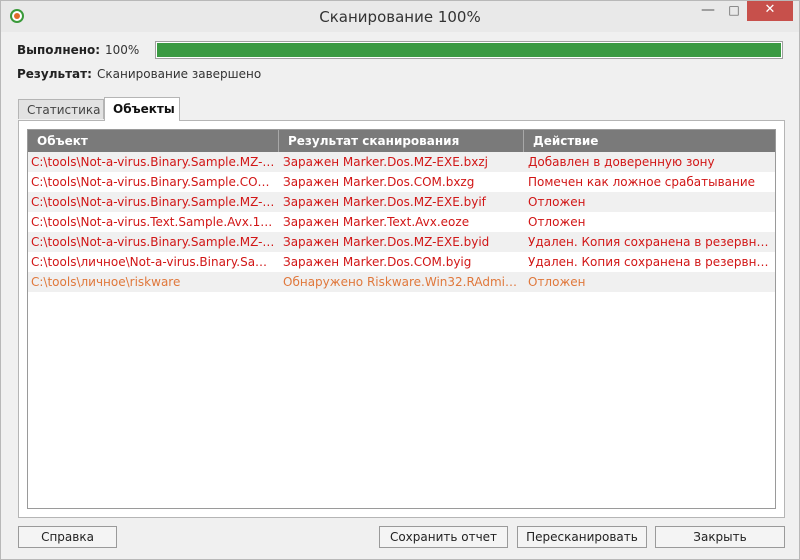  I want to click on column-header-action: Действие, so click(649, 141).